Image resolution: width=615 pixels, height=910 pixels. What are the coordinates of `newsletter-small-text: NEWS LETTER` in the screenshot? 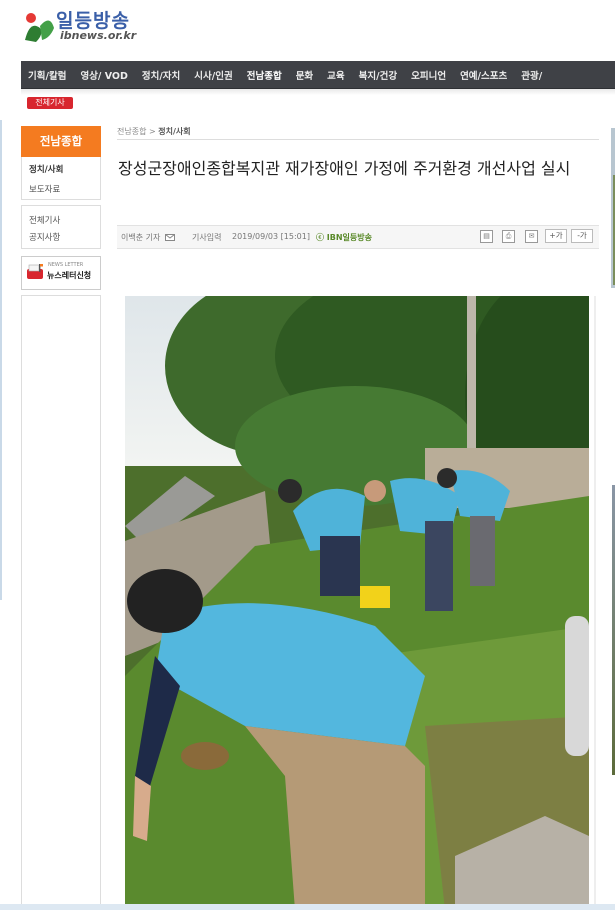 It's located at (66, 265).